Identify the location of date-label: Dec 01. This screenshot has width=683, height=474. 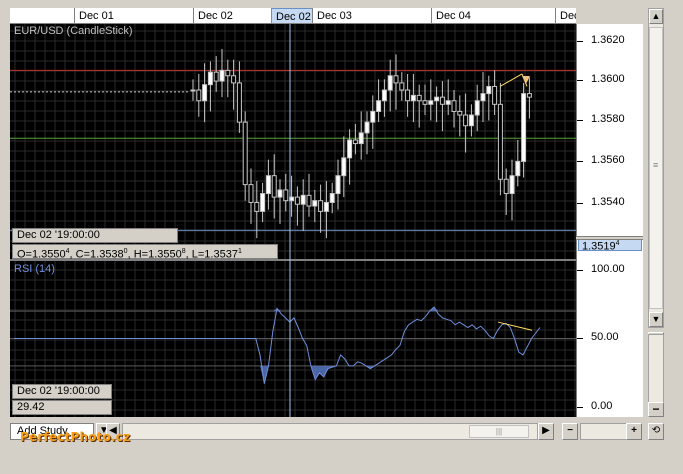
(134, 15).